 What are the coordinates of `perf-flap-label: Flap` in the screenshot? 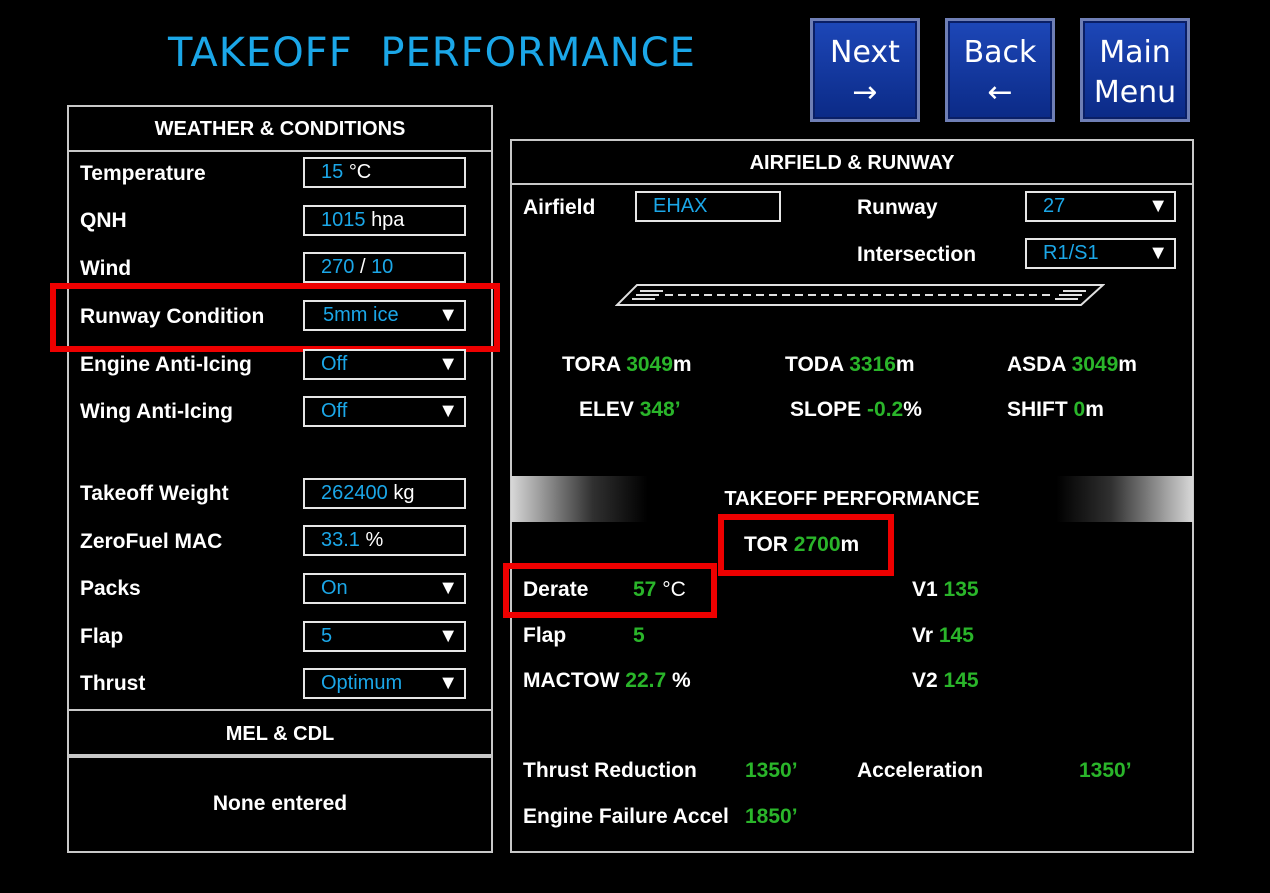 It's located at (545, 635).